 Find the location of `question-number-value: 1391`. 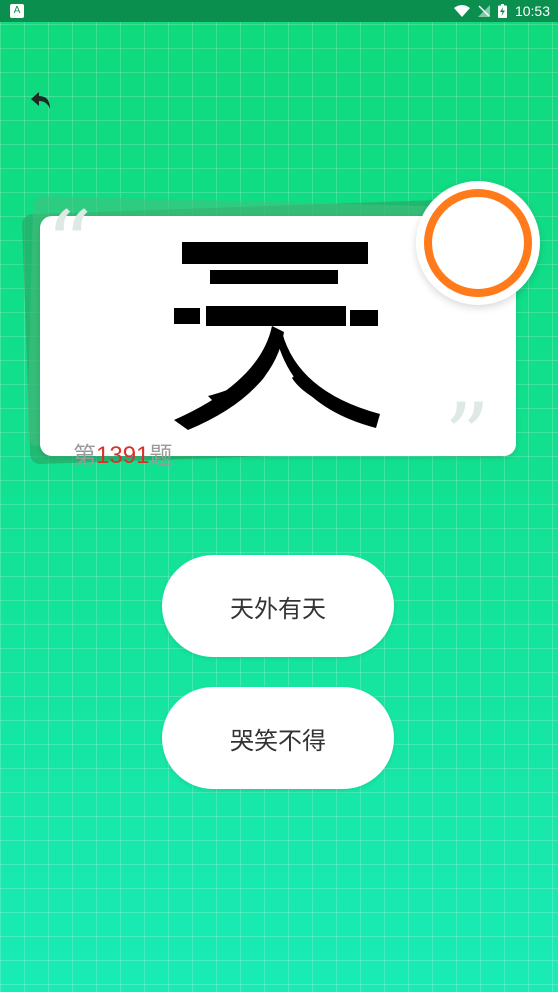

question-number-value: 1391 is located at coordinates (123, 455).